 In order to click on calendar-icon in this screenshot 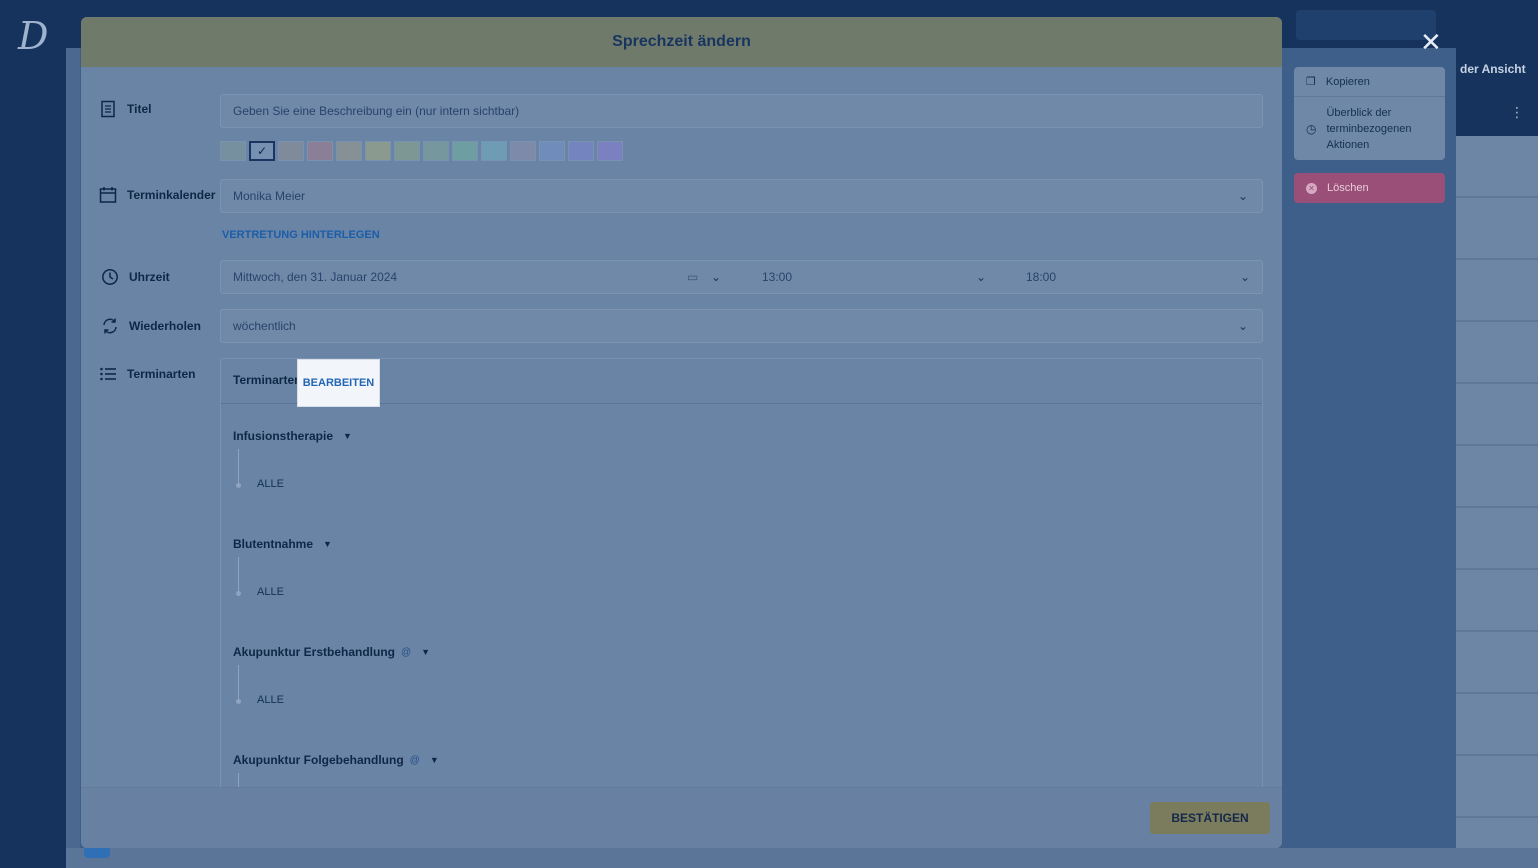, I will do `click(108, 195)`.